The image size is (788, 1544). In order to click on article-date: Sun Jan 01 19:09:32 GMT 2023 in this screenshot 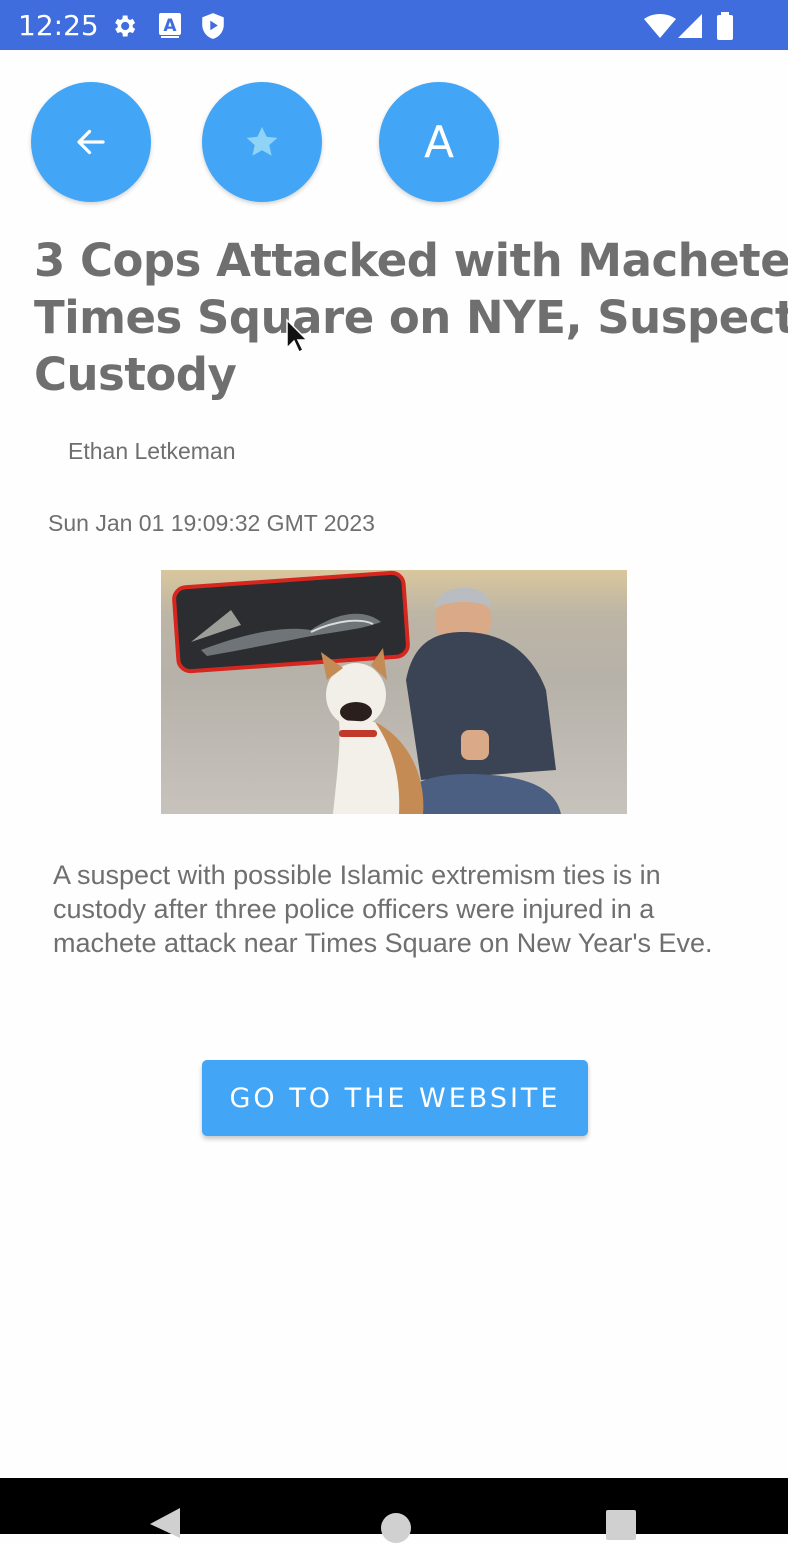, I will do `click(211, 523)`.